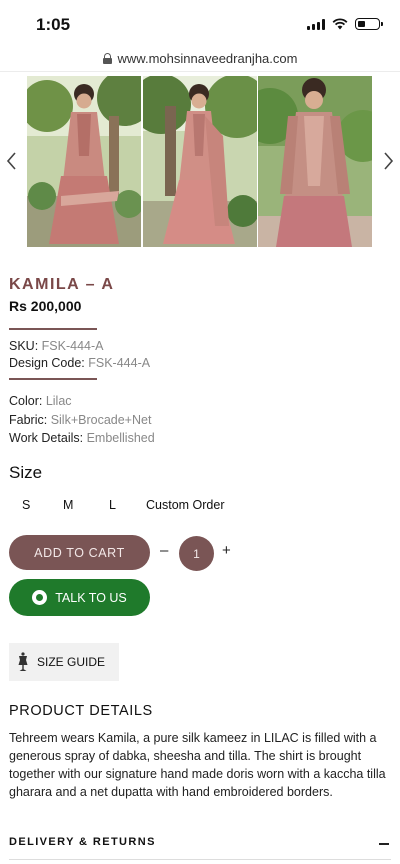  Describe the element at coordinates (101, 420) in the screenshot. I see `fabric-value: Silk+Brocade+Net` at that location.